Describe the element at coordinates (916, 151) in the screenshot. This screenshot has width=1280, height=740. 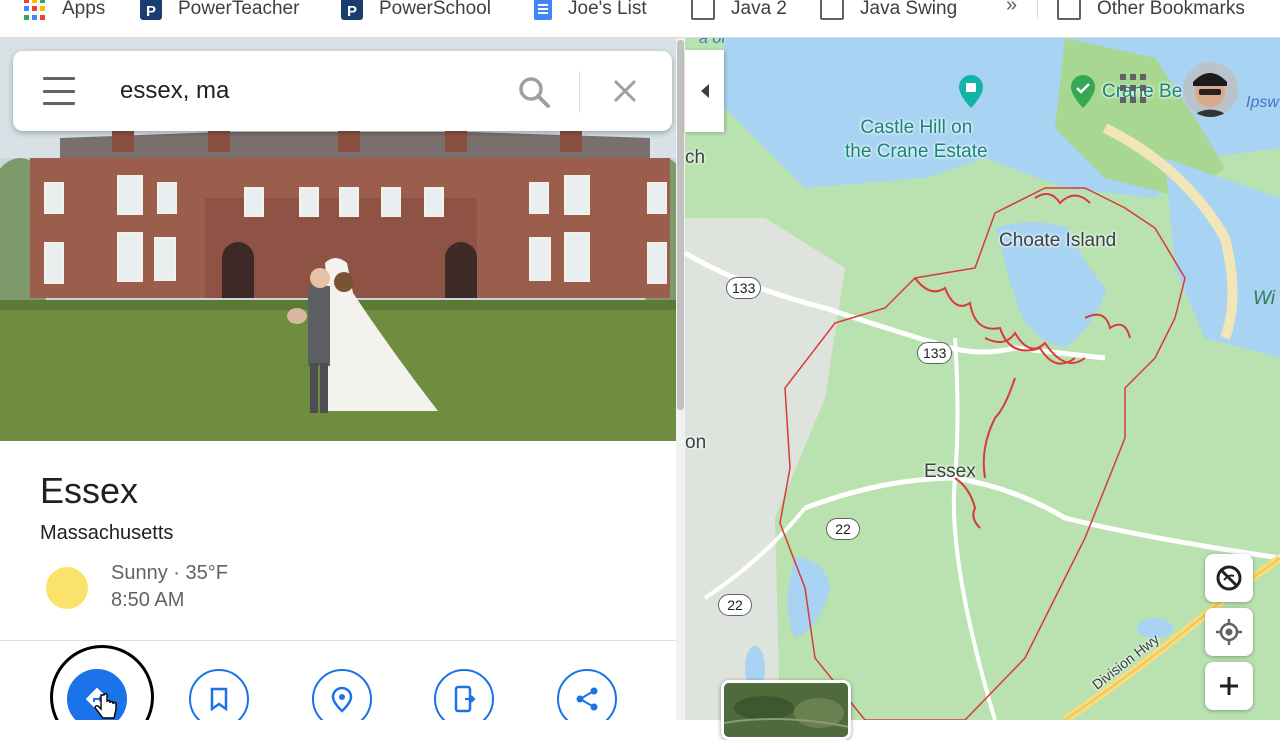
I see `poi-label-line: the Crane Estate` at that location.